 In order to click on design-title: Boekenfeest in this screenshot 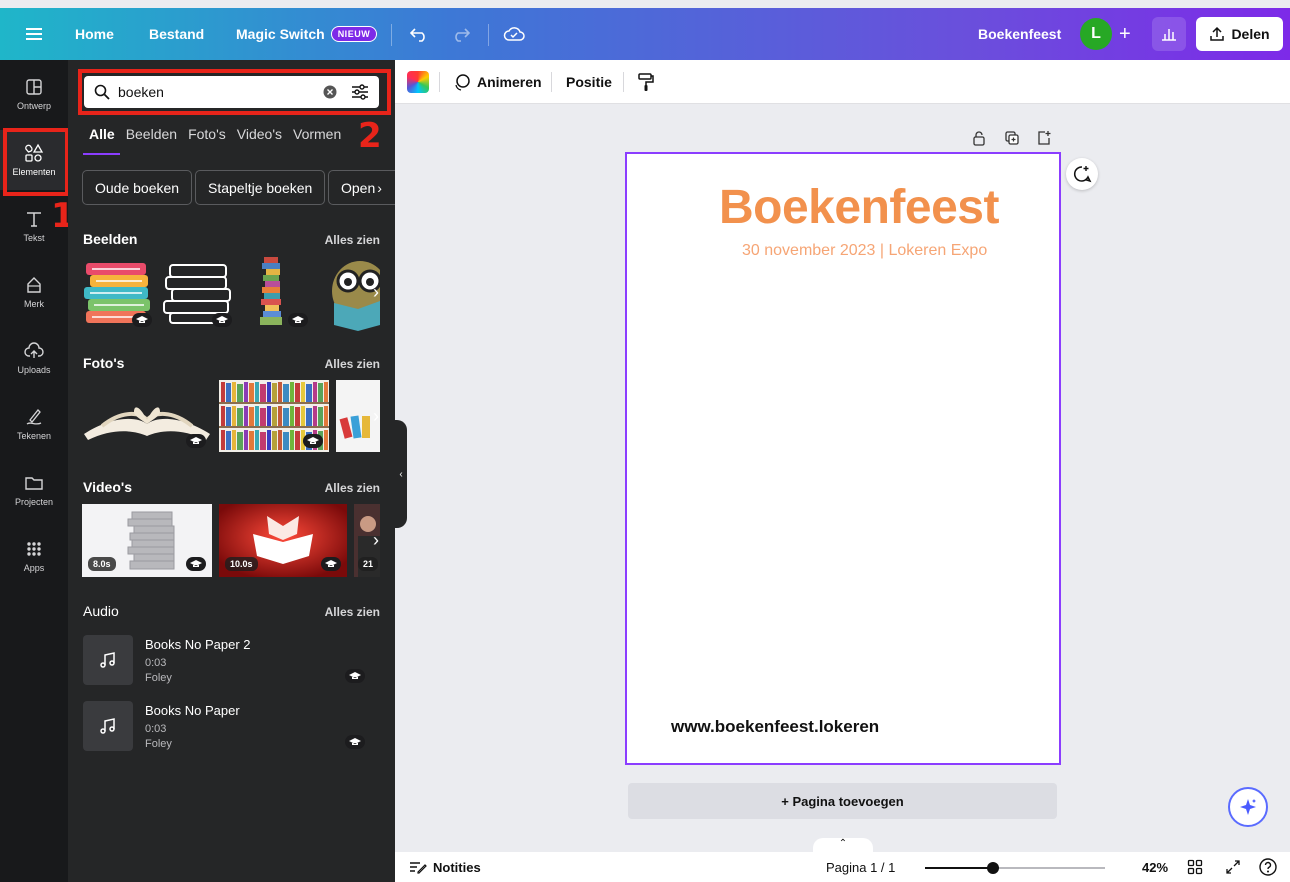, I will do `click(1019, 34)`.